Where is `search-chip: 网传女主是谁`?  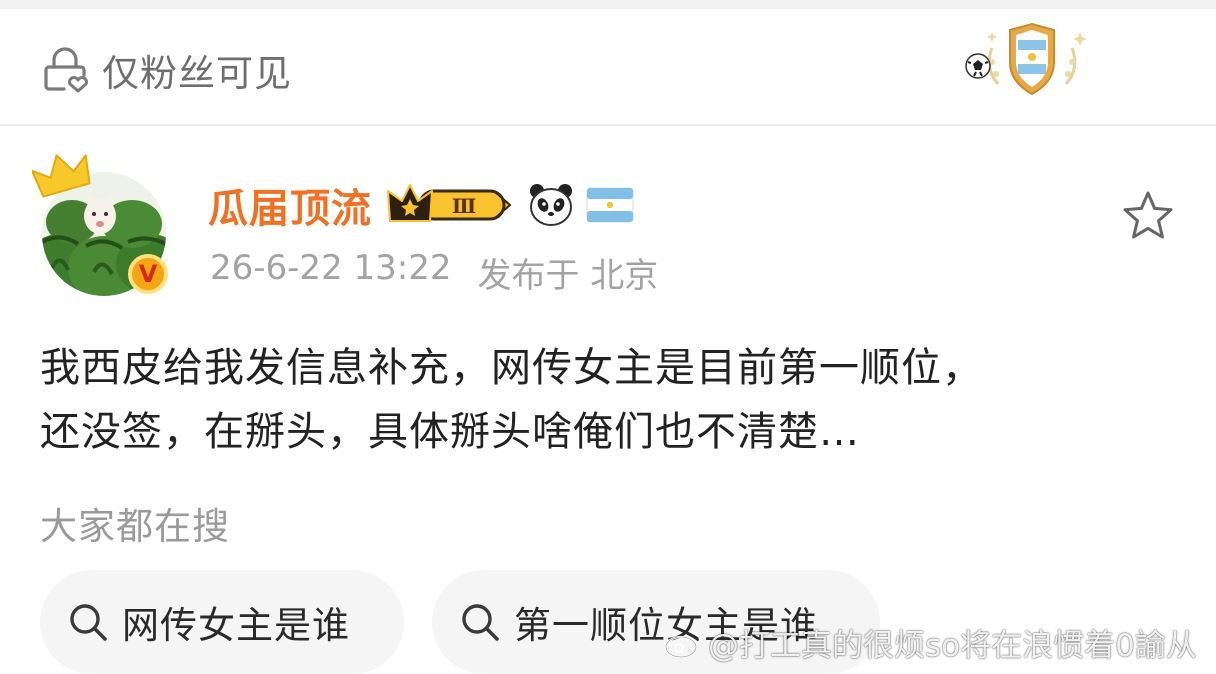
search-chip: 网传女主是谁 is located at coordinates (222, 622).